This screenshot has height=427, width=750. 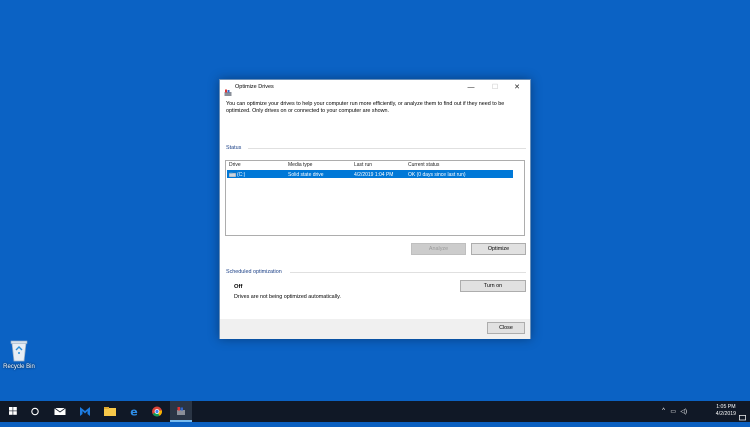 What do you see at coordinates (495, 88) in the screenshot?
I see `maximize-button: ☐` at bounding box center [495, 88].